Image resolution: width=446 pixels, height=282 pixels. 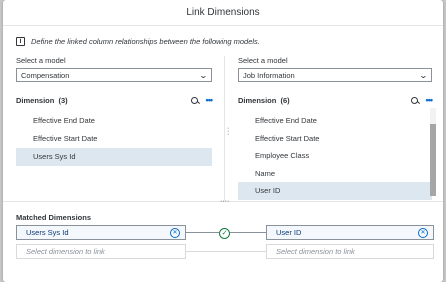 I want to click on list-item: Employee Class, so click(x=335, y=156).